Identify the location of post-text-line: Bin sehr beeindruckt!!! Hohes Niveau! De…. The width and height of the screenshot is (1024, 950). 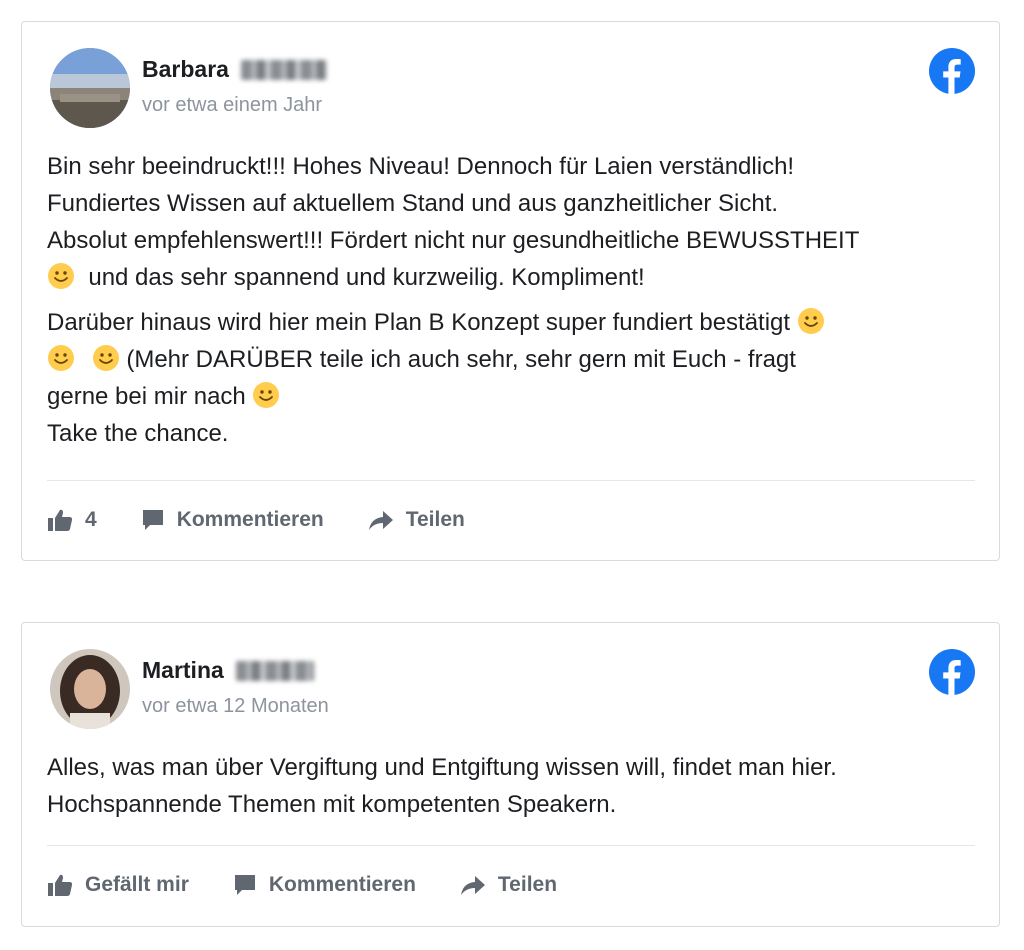
(421, 166).